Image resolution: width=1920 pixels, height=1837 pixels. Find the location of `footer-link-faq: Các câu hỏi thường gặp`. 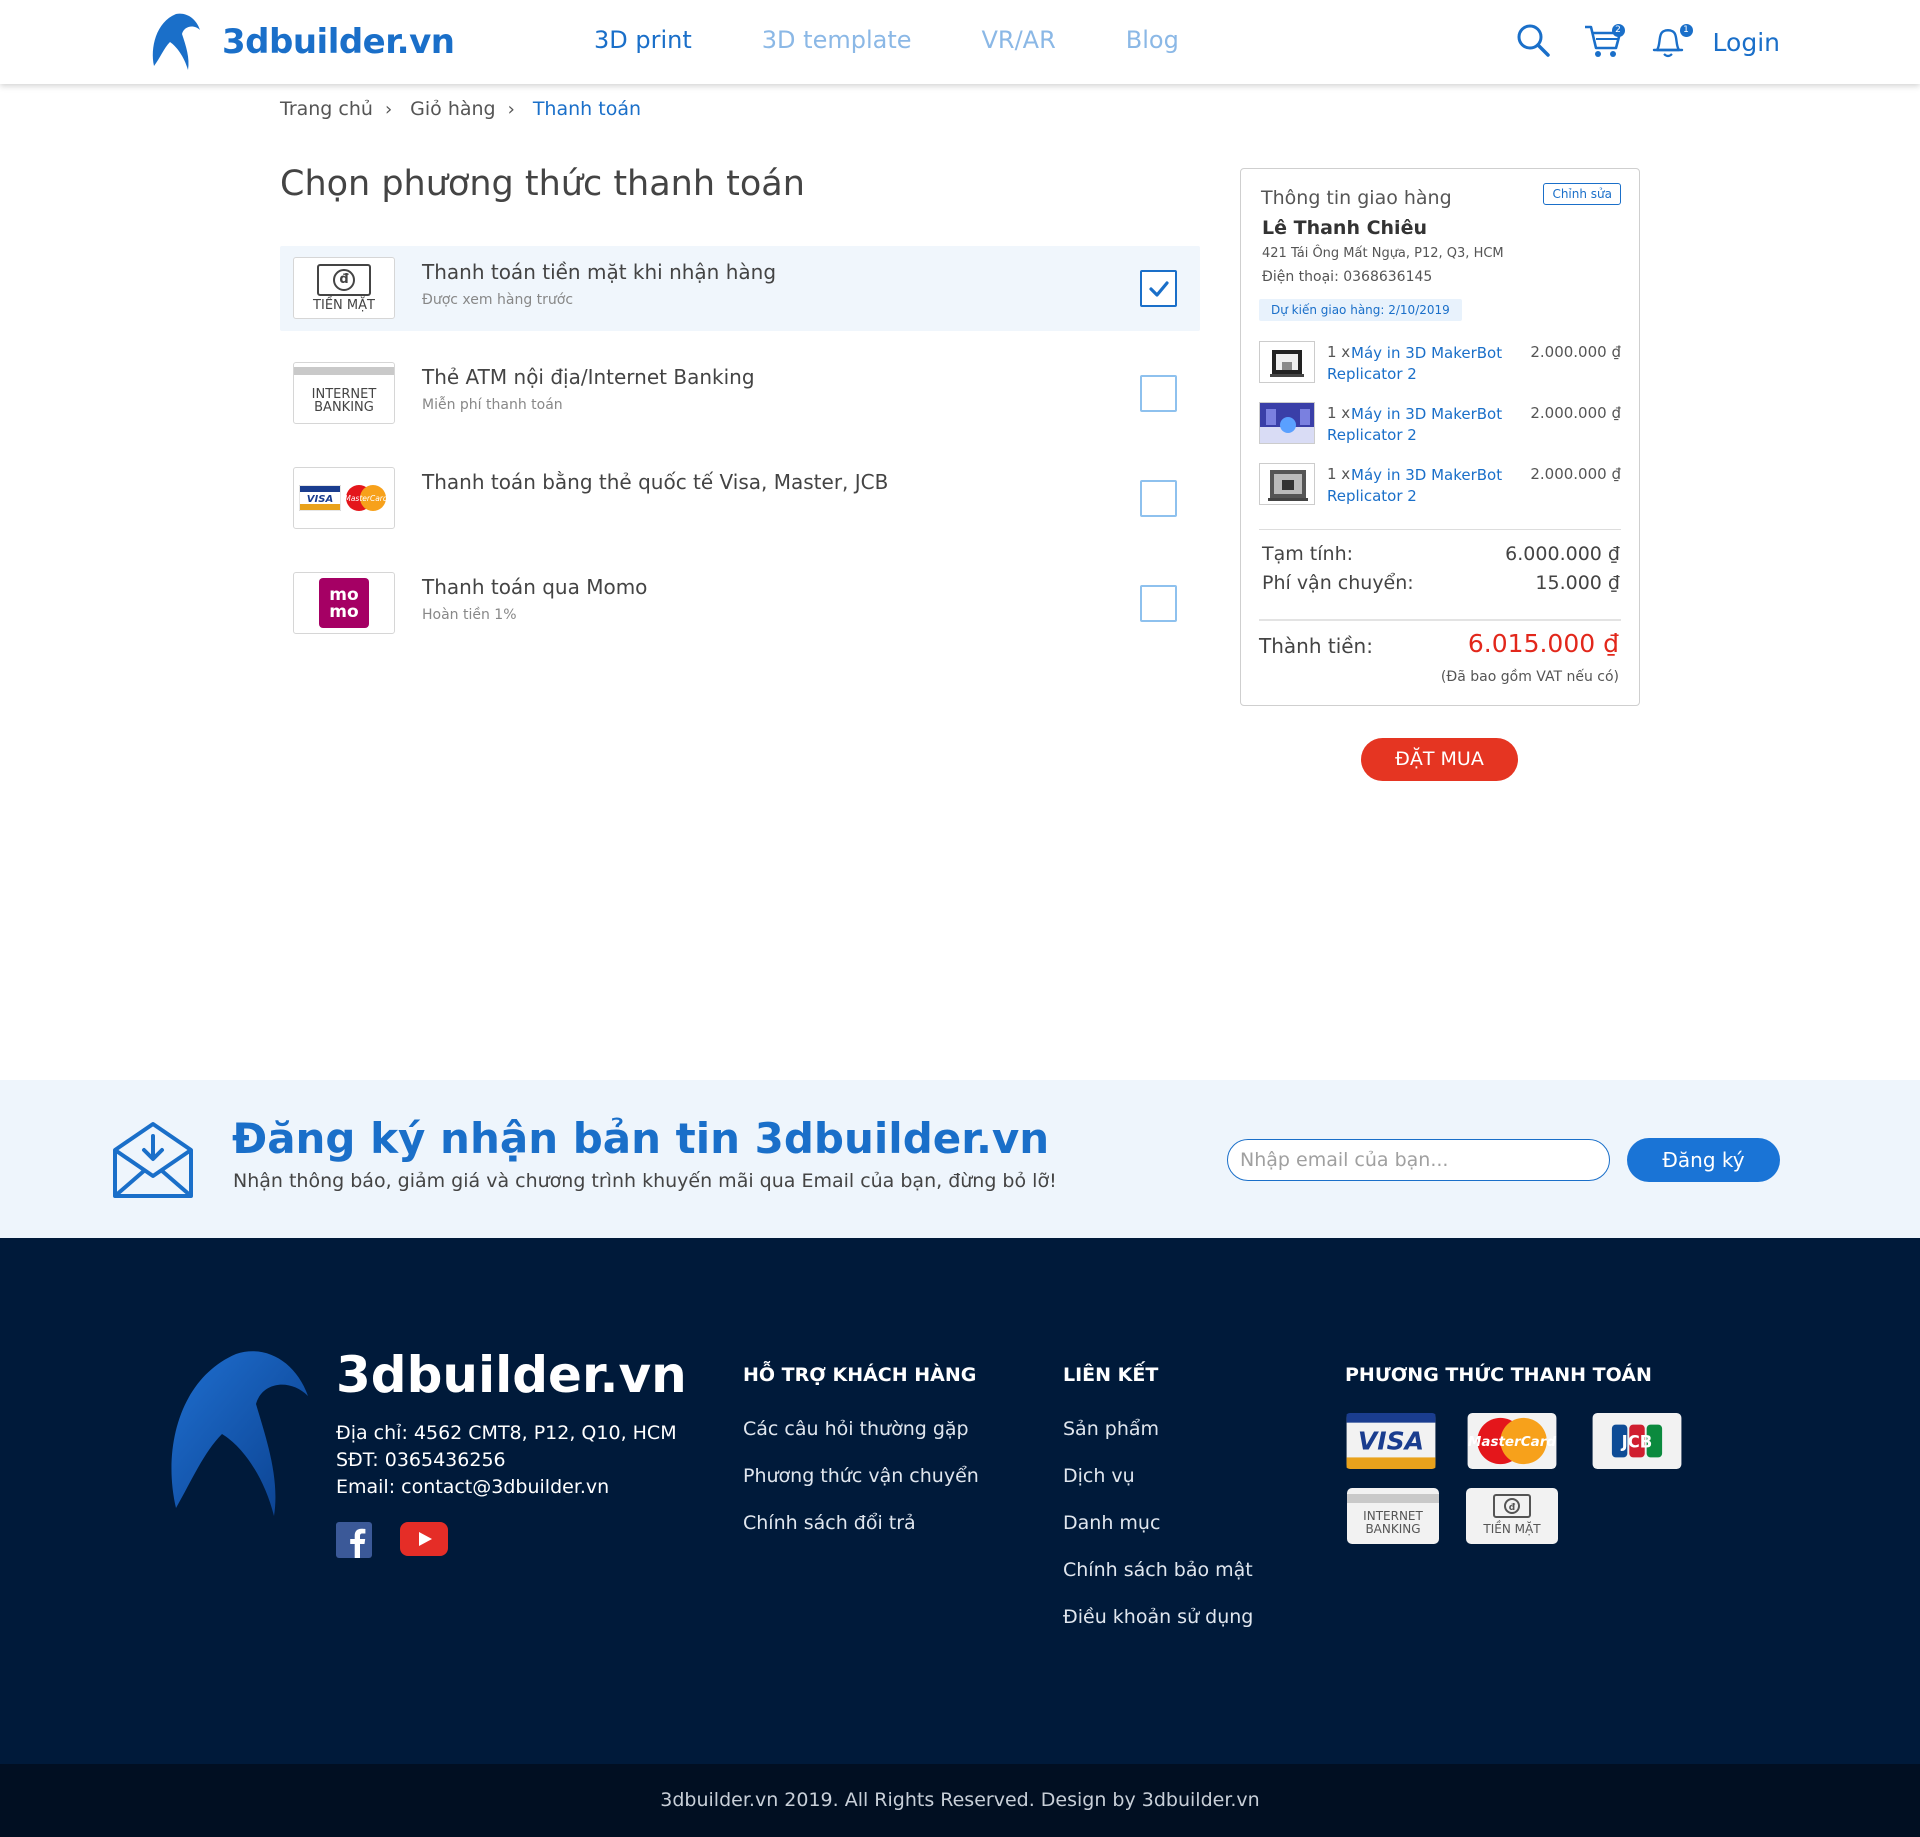

footer-link-faq: Các câu hỏi thường gặp is located at coordinates (856, 1429).